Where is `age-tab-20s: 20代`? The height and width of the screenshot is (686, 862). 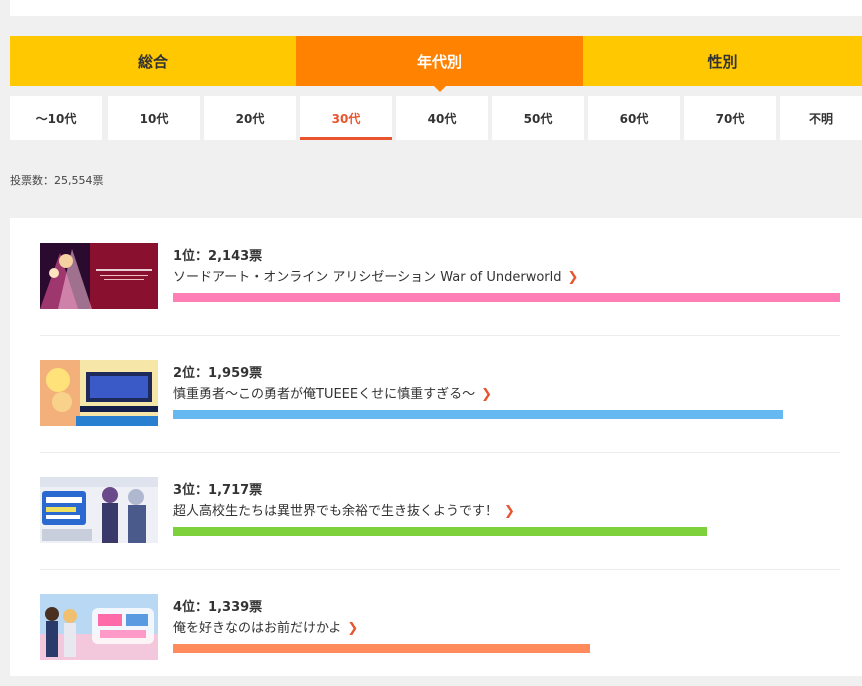
age-tab-20s: 20代 is located at coordinates (250, 118).